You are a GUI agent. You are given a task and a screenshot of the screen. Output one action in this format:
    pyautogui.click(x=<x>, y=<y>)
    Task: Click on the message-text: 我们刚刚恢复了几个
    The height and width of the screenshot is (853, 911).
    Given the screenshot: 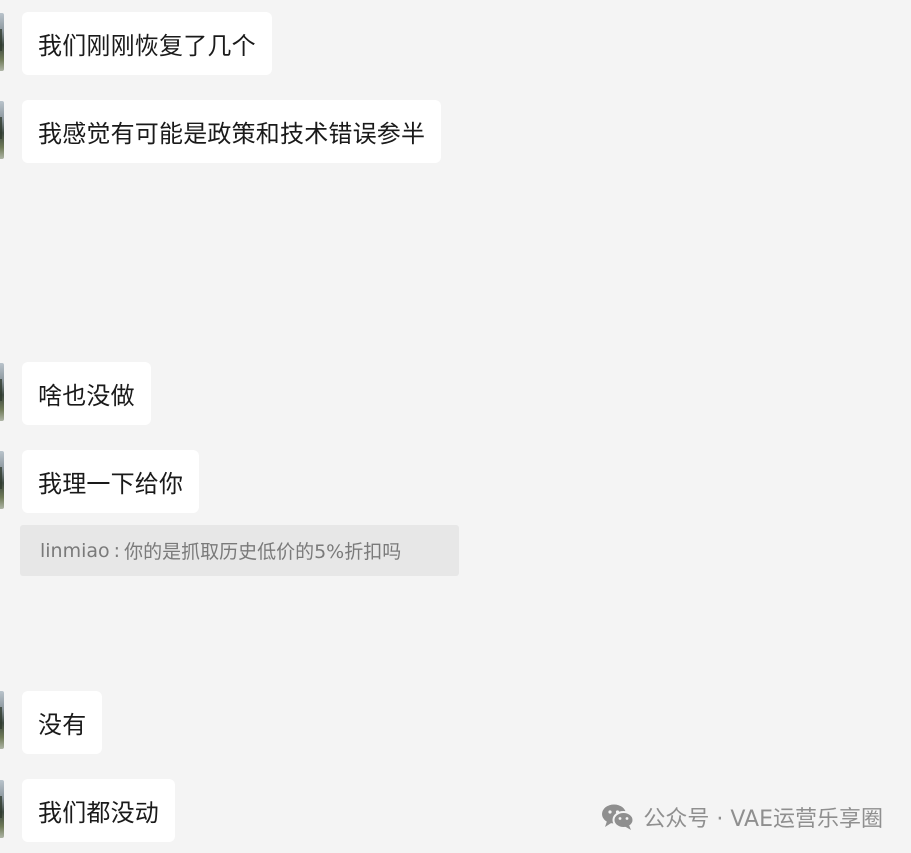 What is the action you would take?
    pyautogui.click(x=147, y=46)
    